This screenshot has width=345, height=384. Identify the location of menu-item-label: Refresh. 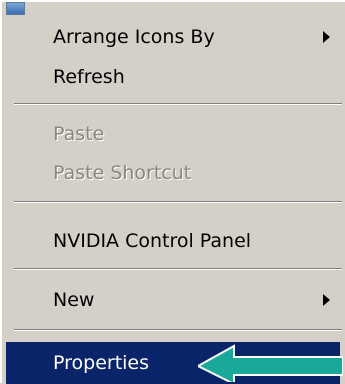
(89, 77).